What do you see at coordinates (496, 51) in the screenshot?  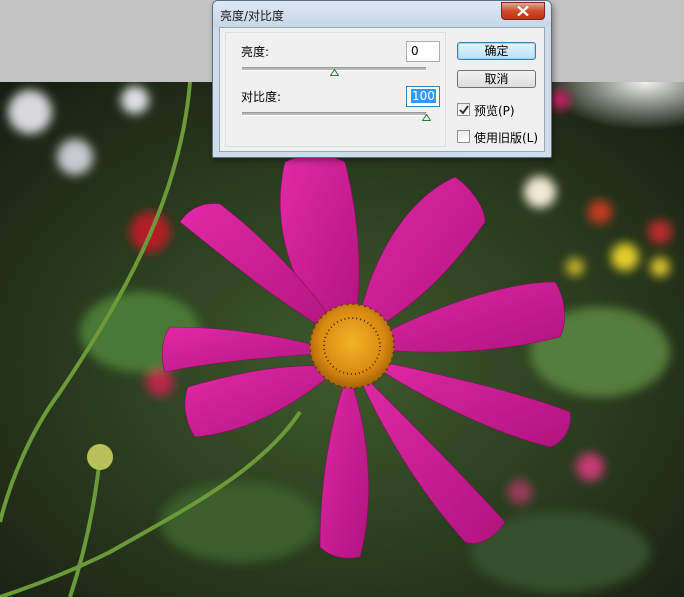 I see `ok-button: 确定` at bounding box center [496, 51].